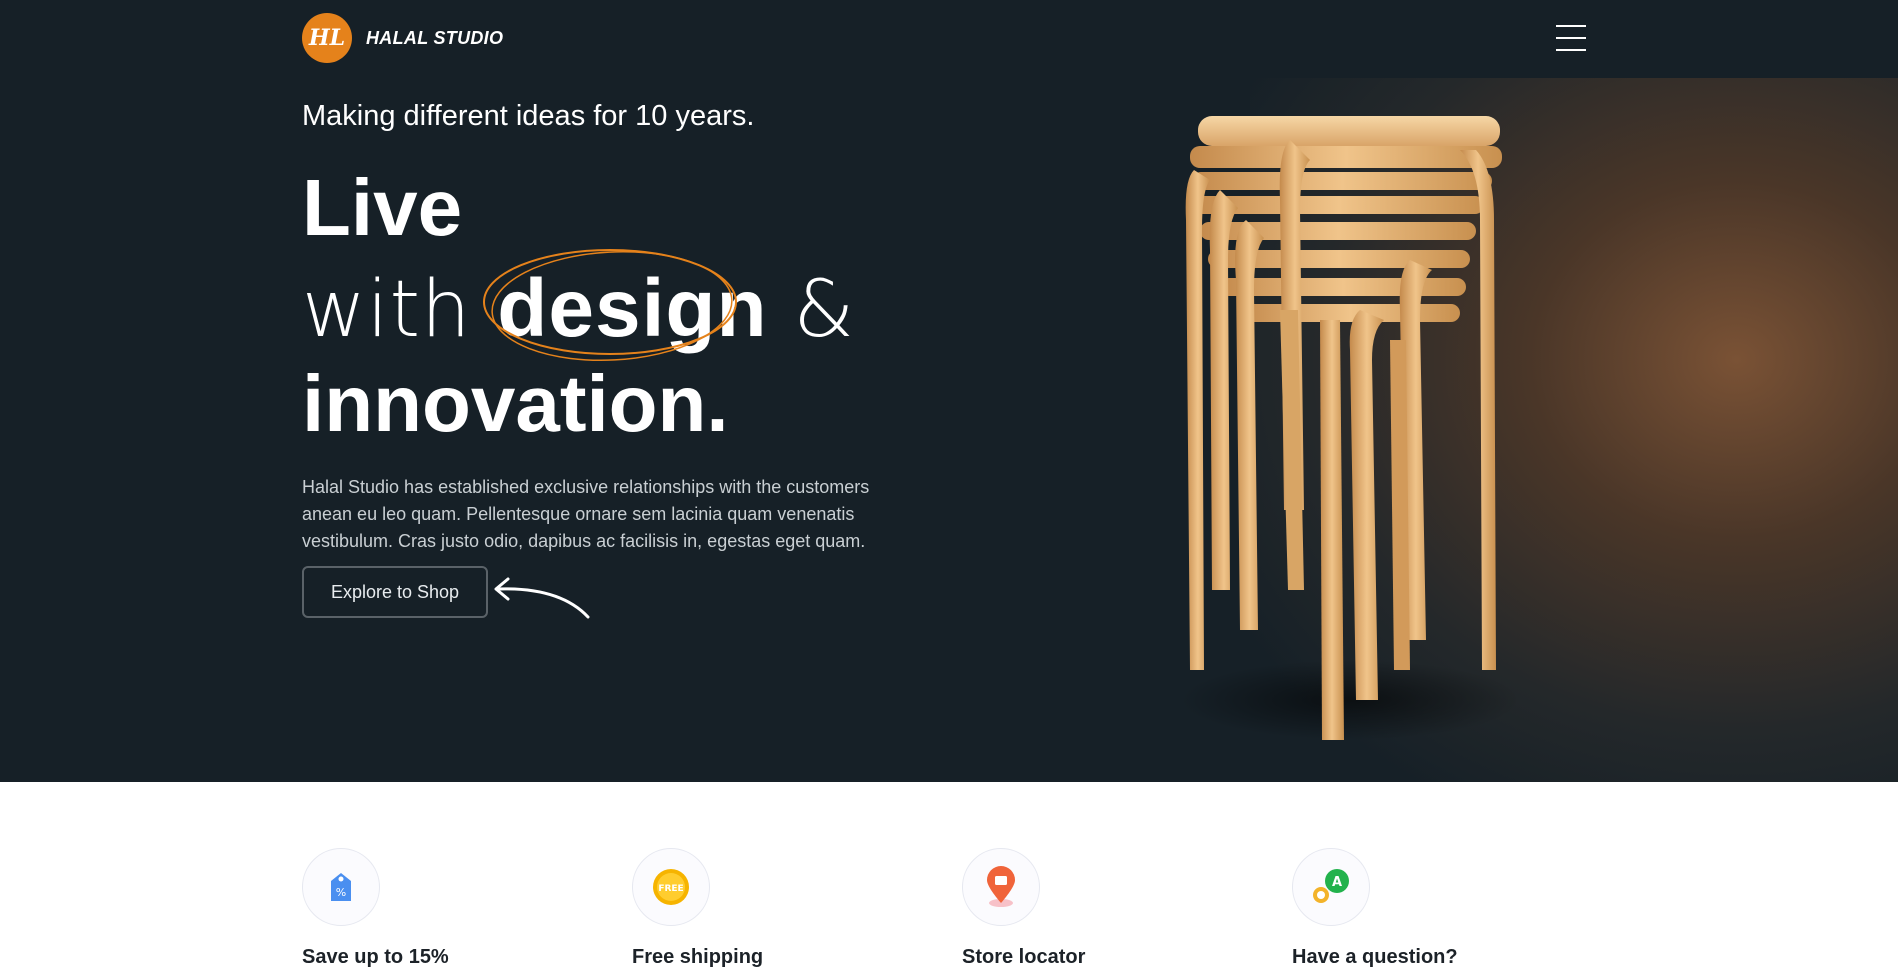 This screenshot has height=969, width=1898. Describe the element at coordinates (375, 957) in the screenshot. I see `feature-title: Save up to 15%` at that location.